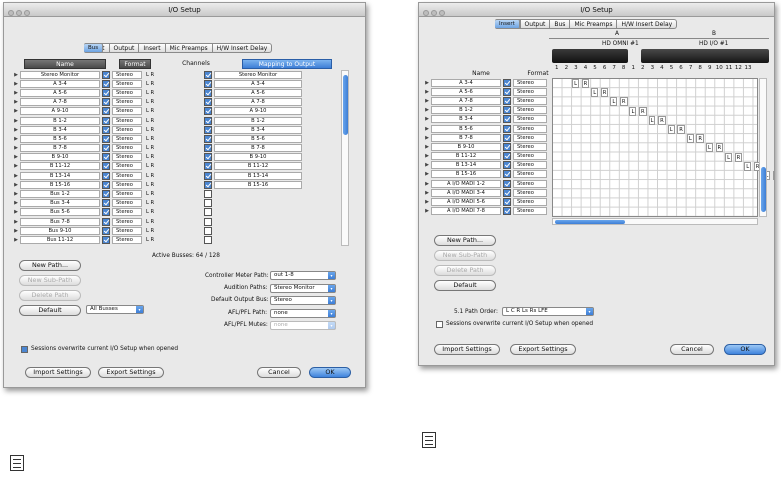 The width and height of the screenshot is (781, 481). I want to click on bus-name-field: A 7-8, so click(60, 102).